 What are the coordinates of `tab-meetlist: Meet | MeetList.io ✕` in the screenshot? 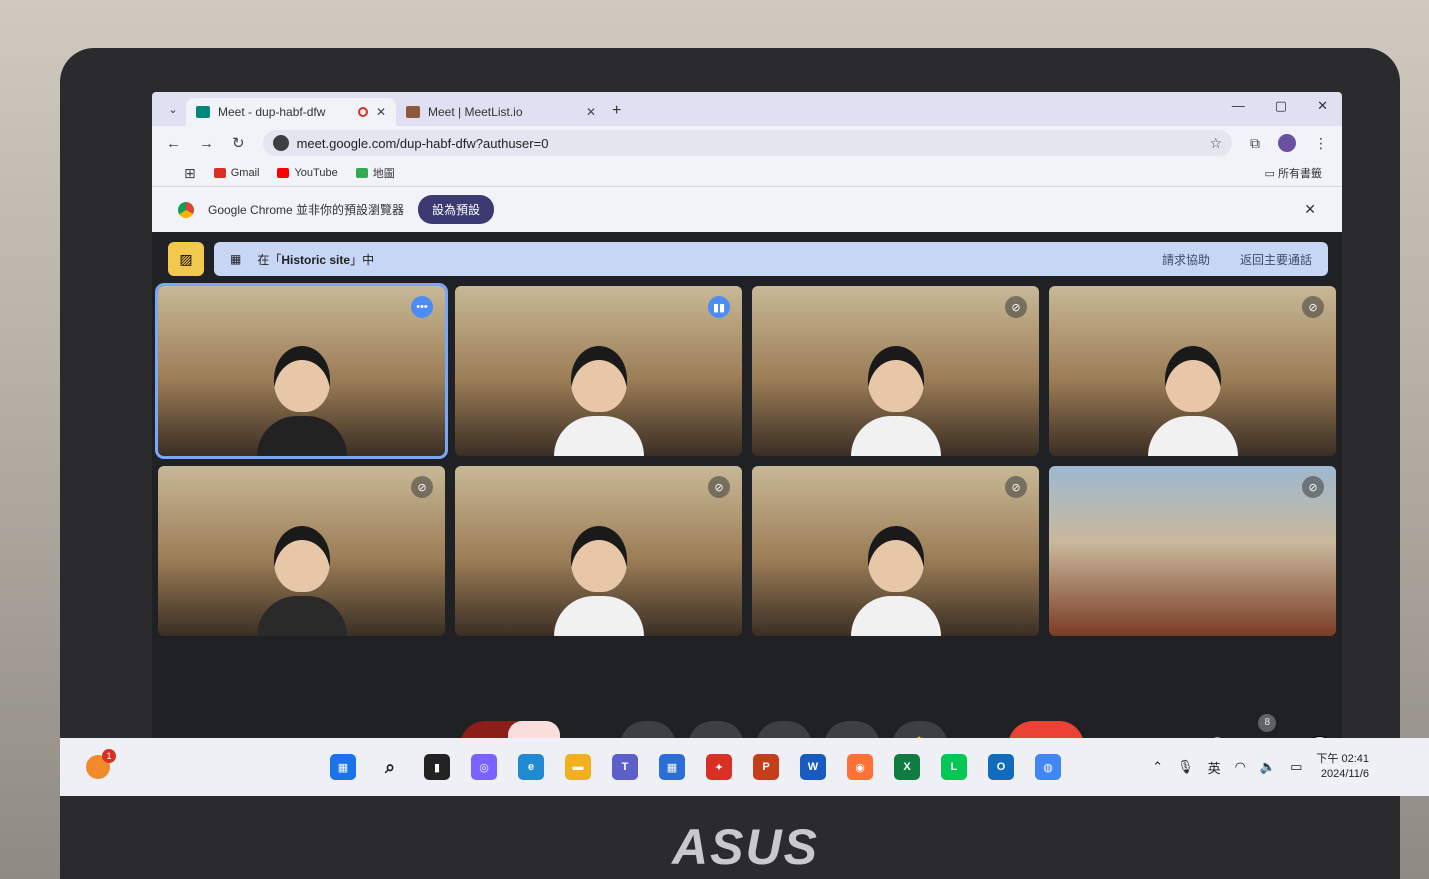 It's located at (501, 112).